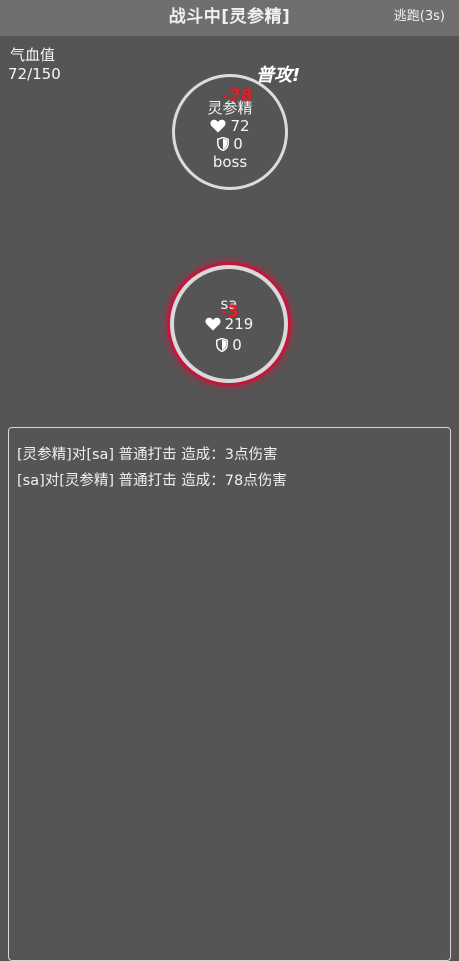 This screenshot has width=459, height=961. Describe the element at coordinates (147, 455) in the screenshot. I see `log-entry: [灵参精]对[sa] 普通打击 造成：3点伤害` at that location.